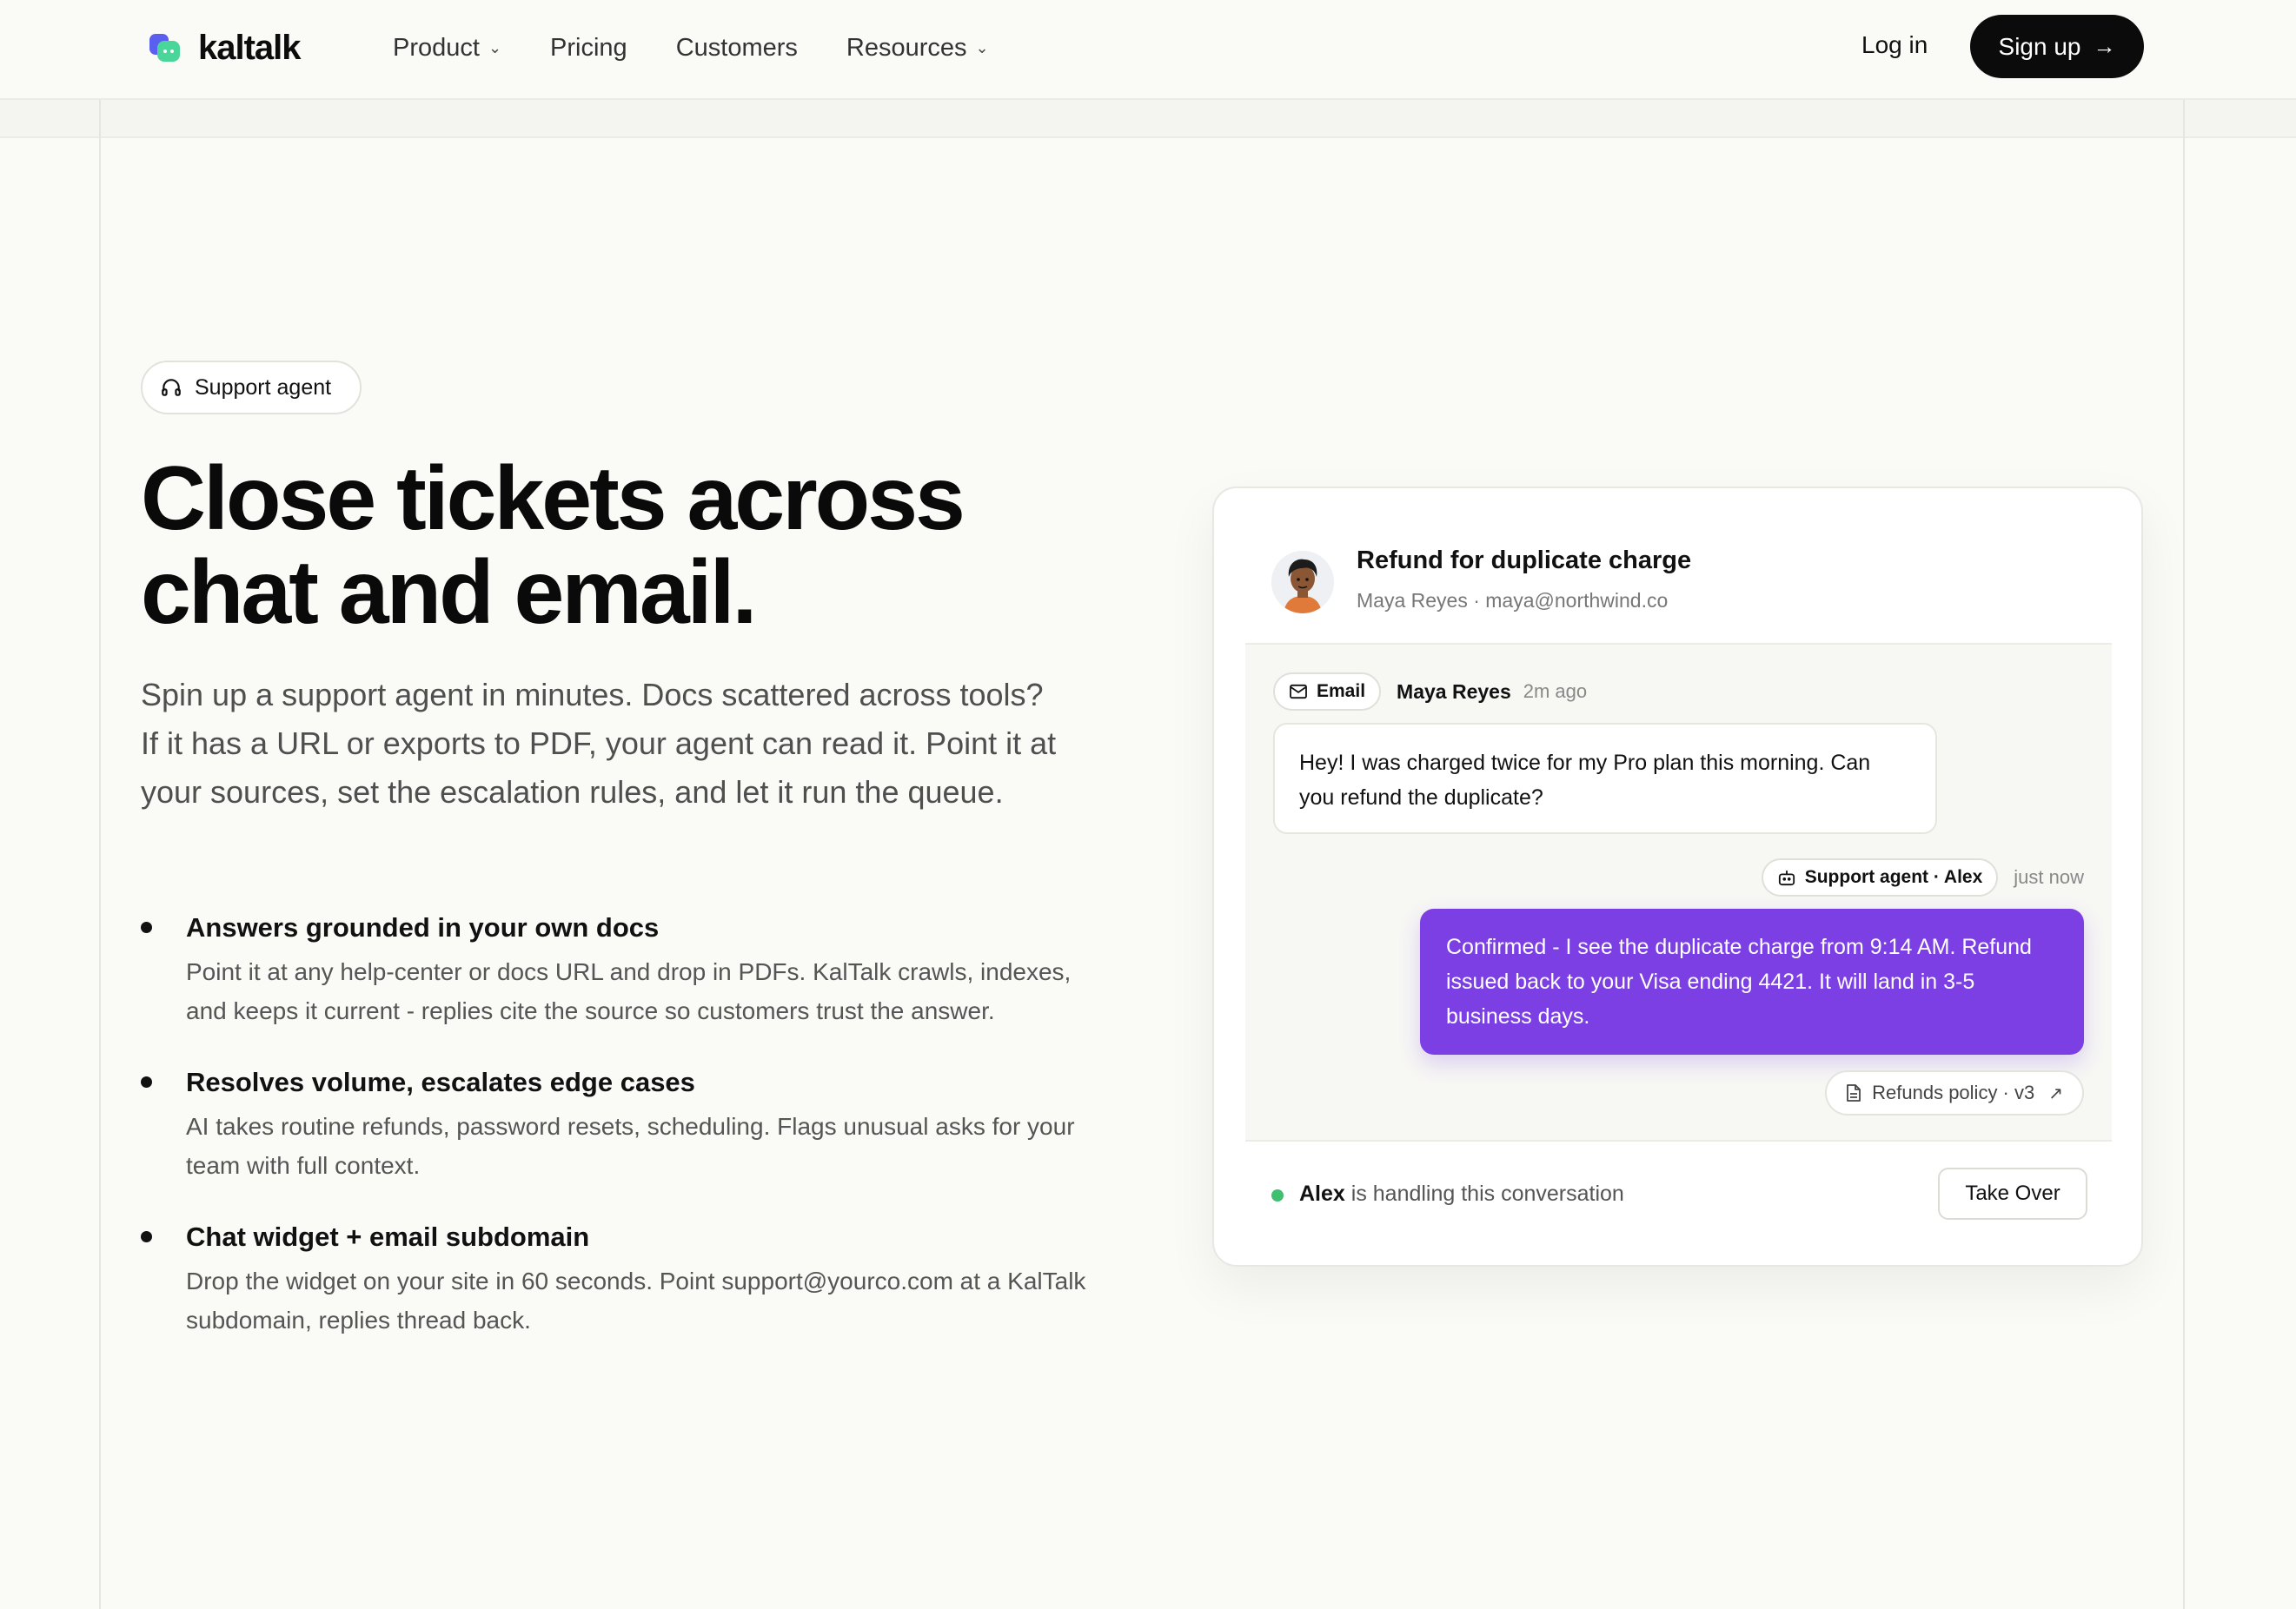 The height and width of the screenshot is (1609, 2296). What do you see at coordinates (2184, 854) in the screenshot?
I see `frame-line-right` at bounding box center [2184, 854].